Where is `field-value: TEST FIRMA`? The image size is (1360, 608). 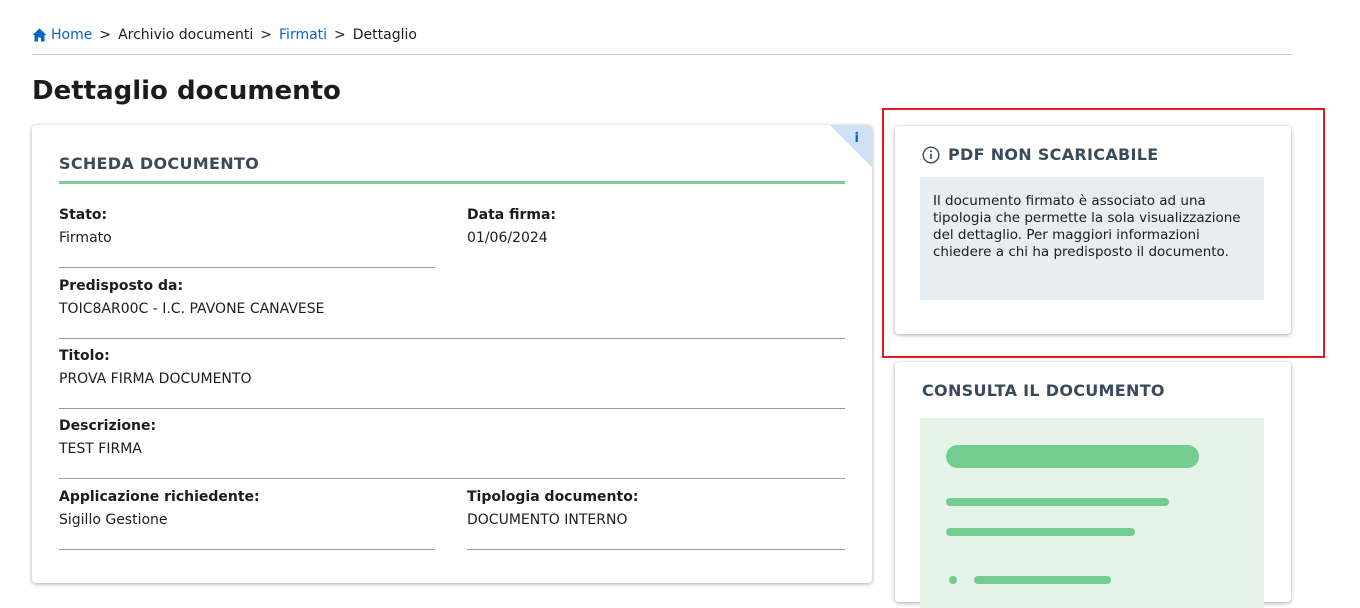
field-value: TEST FIRMA is located at coordinates (100, 449).